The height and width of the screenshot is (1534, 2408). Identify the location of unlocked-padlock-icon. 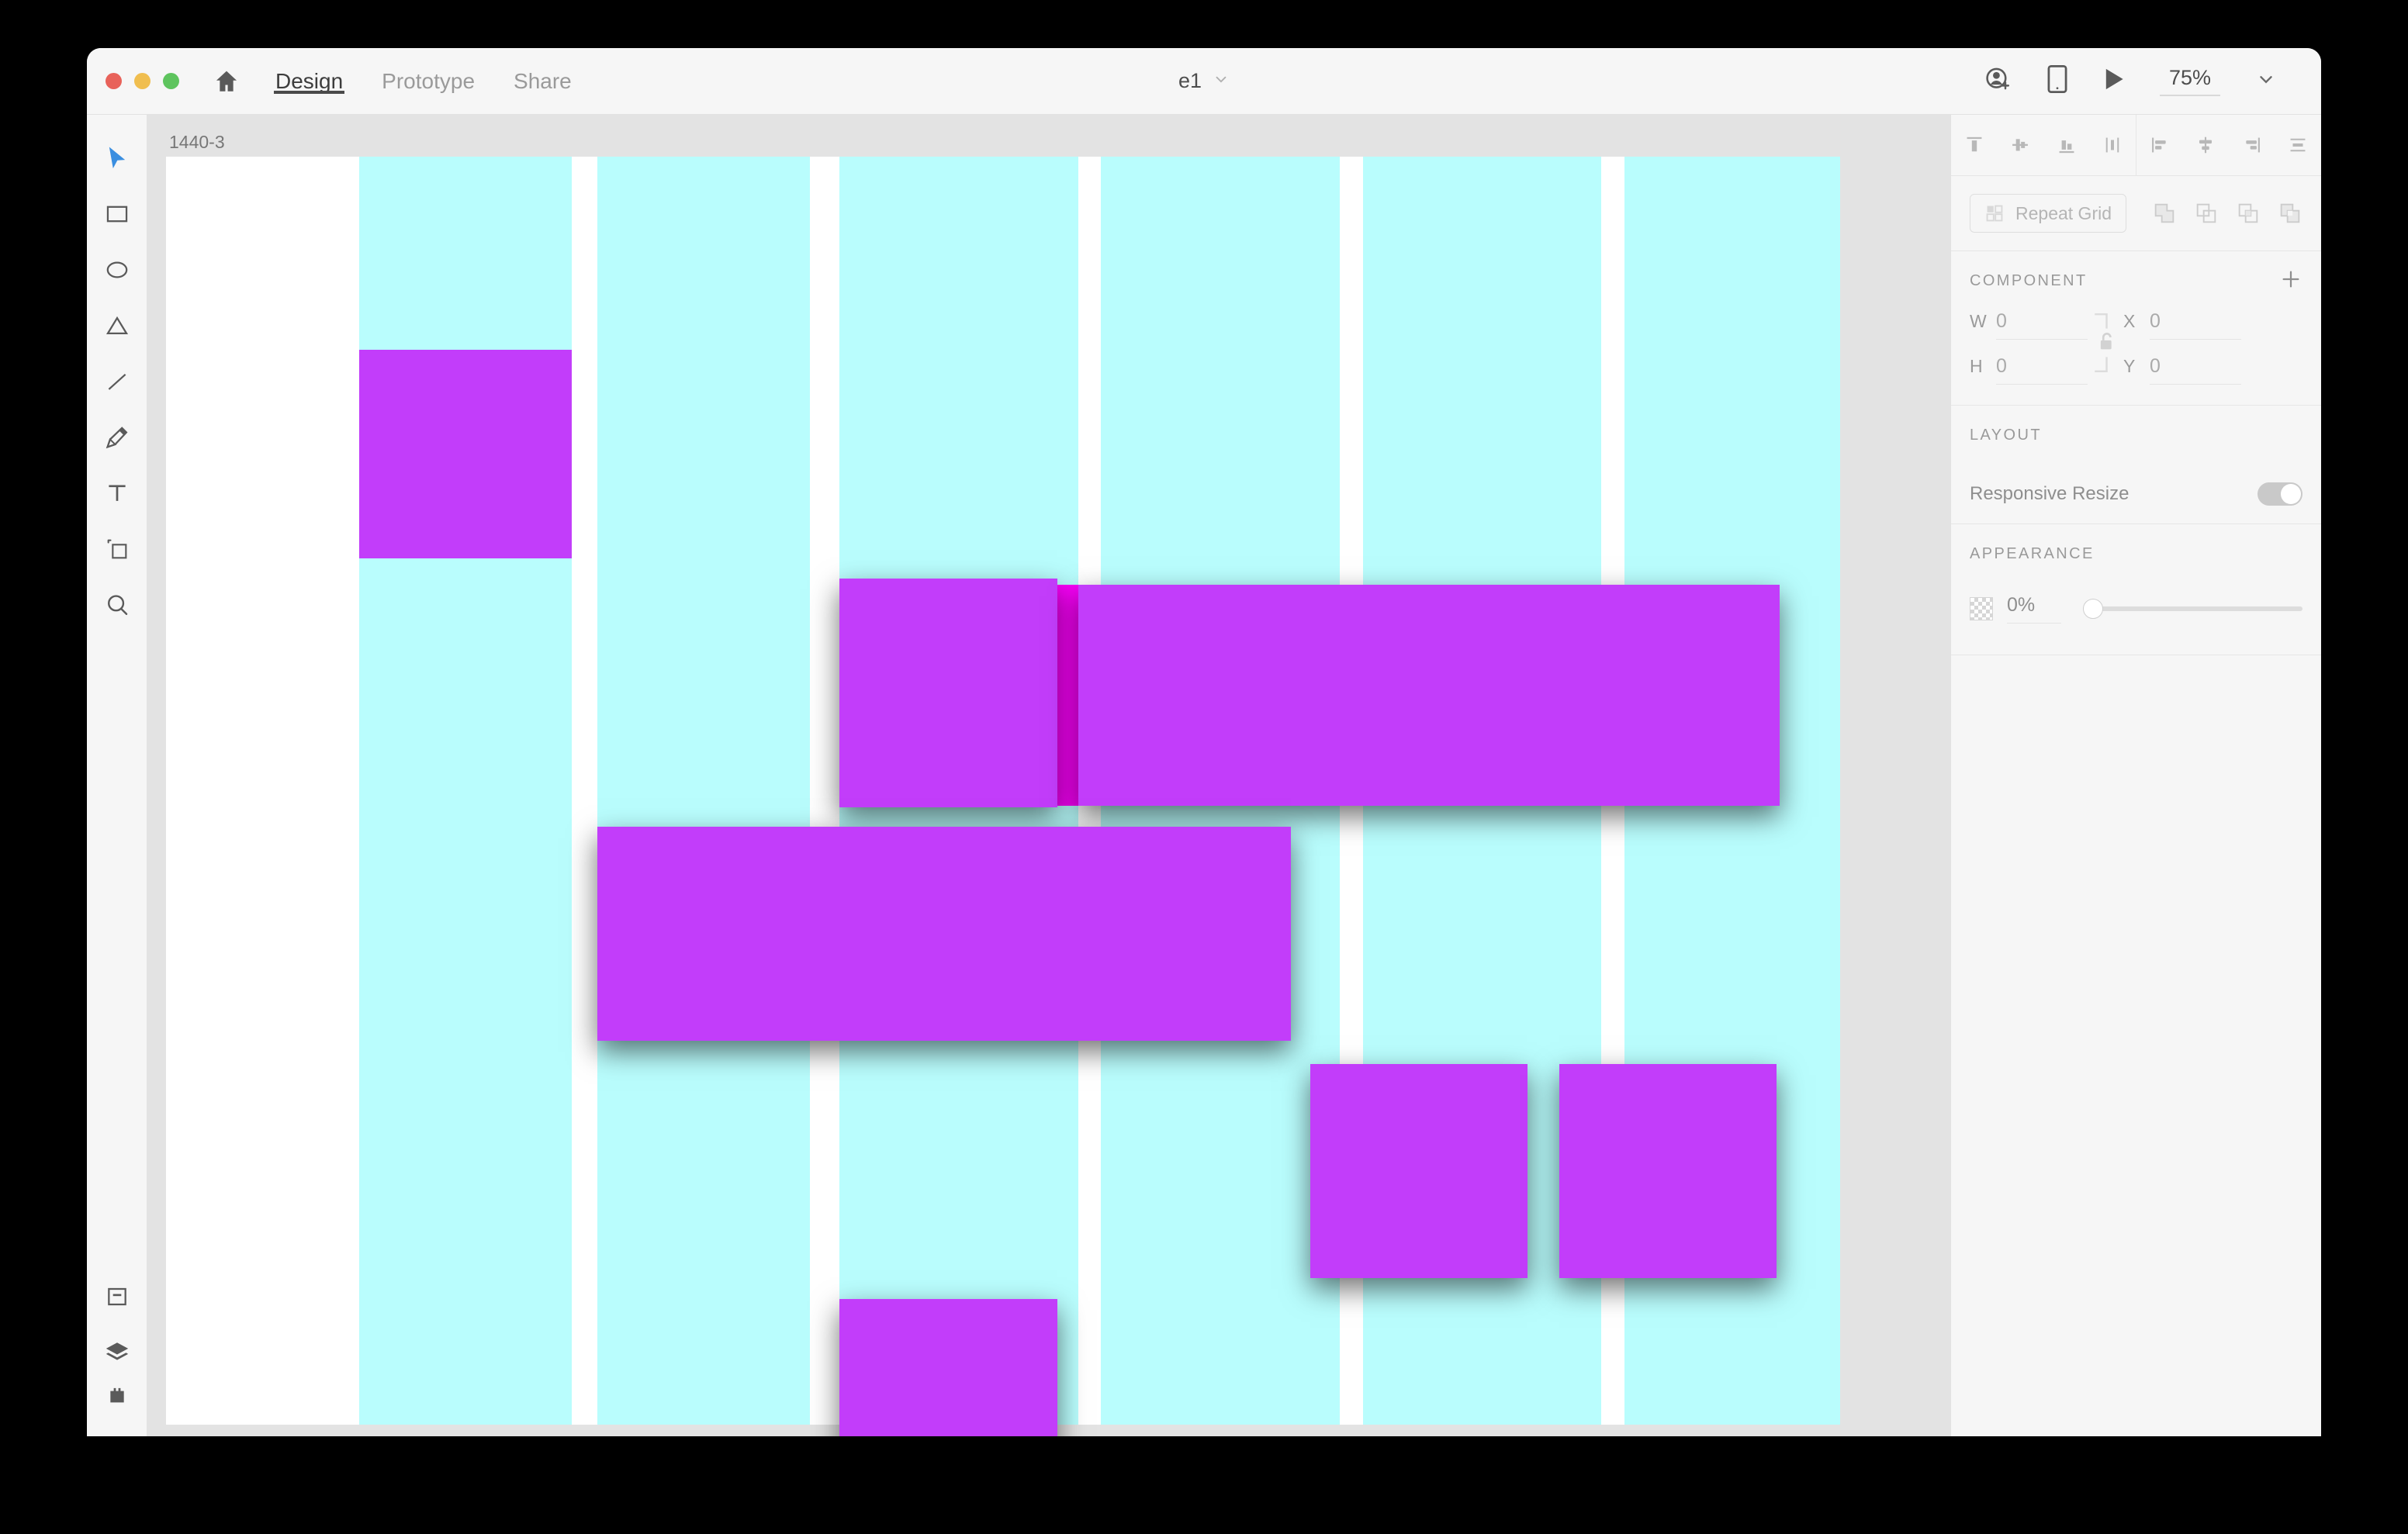
(2106, 341).